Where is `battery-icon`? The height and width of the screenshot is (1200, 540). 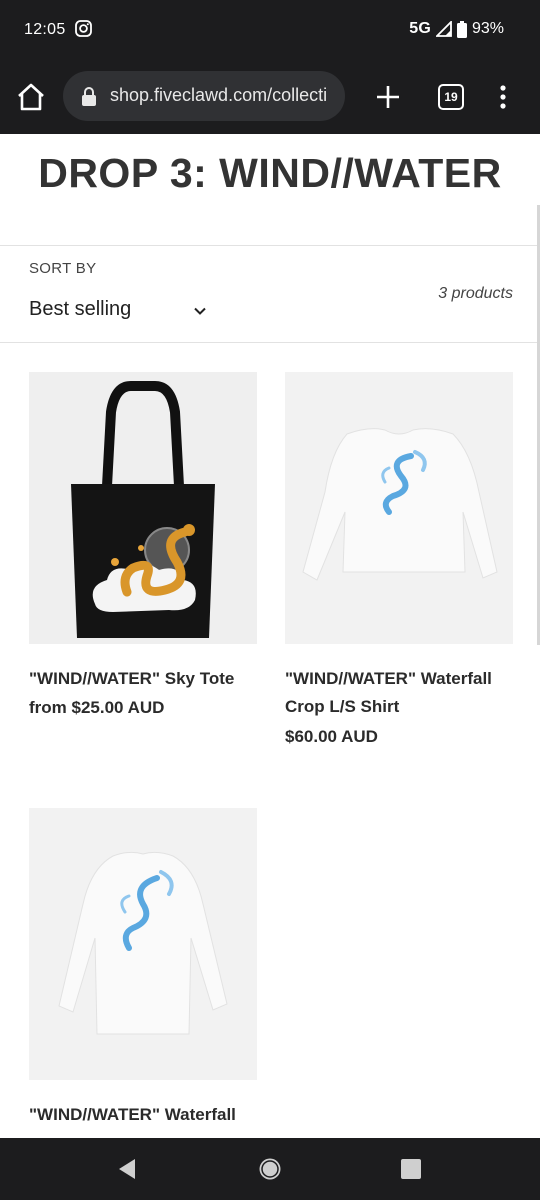 battery-icon is located at coordinates (461, 29).